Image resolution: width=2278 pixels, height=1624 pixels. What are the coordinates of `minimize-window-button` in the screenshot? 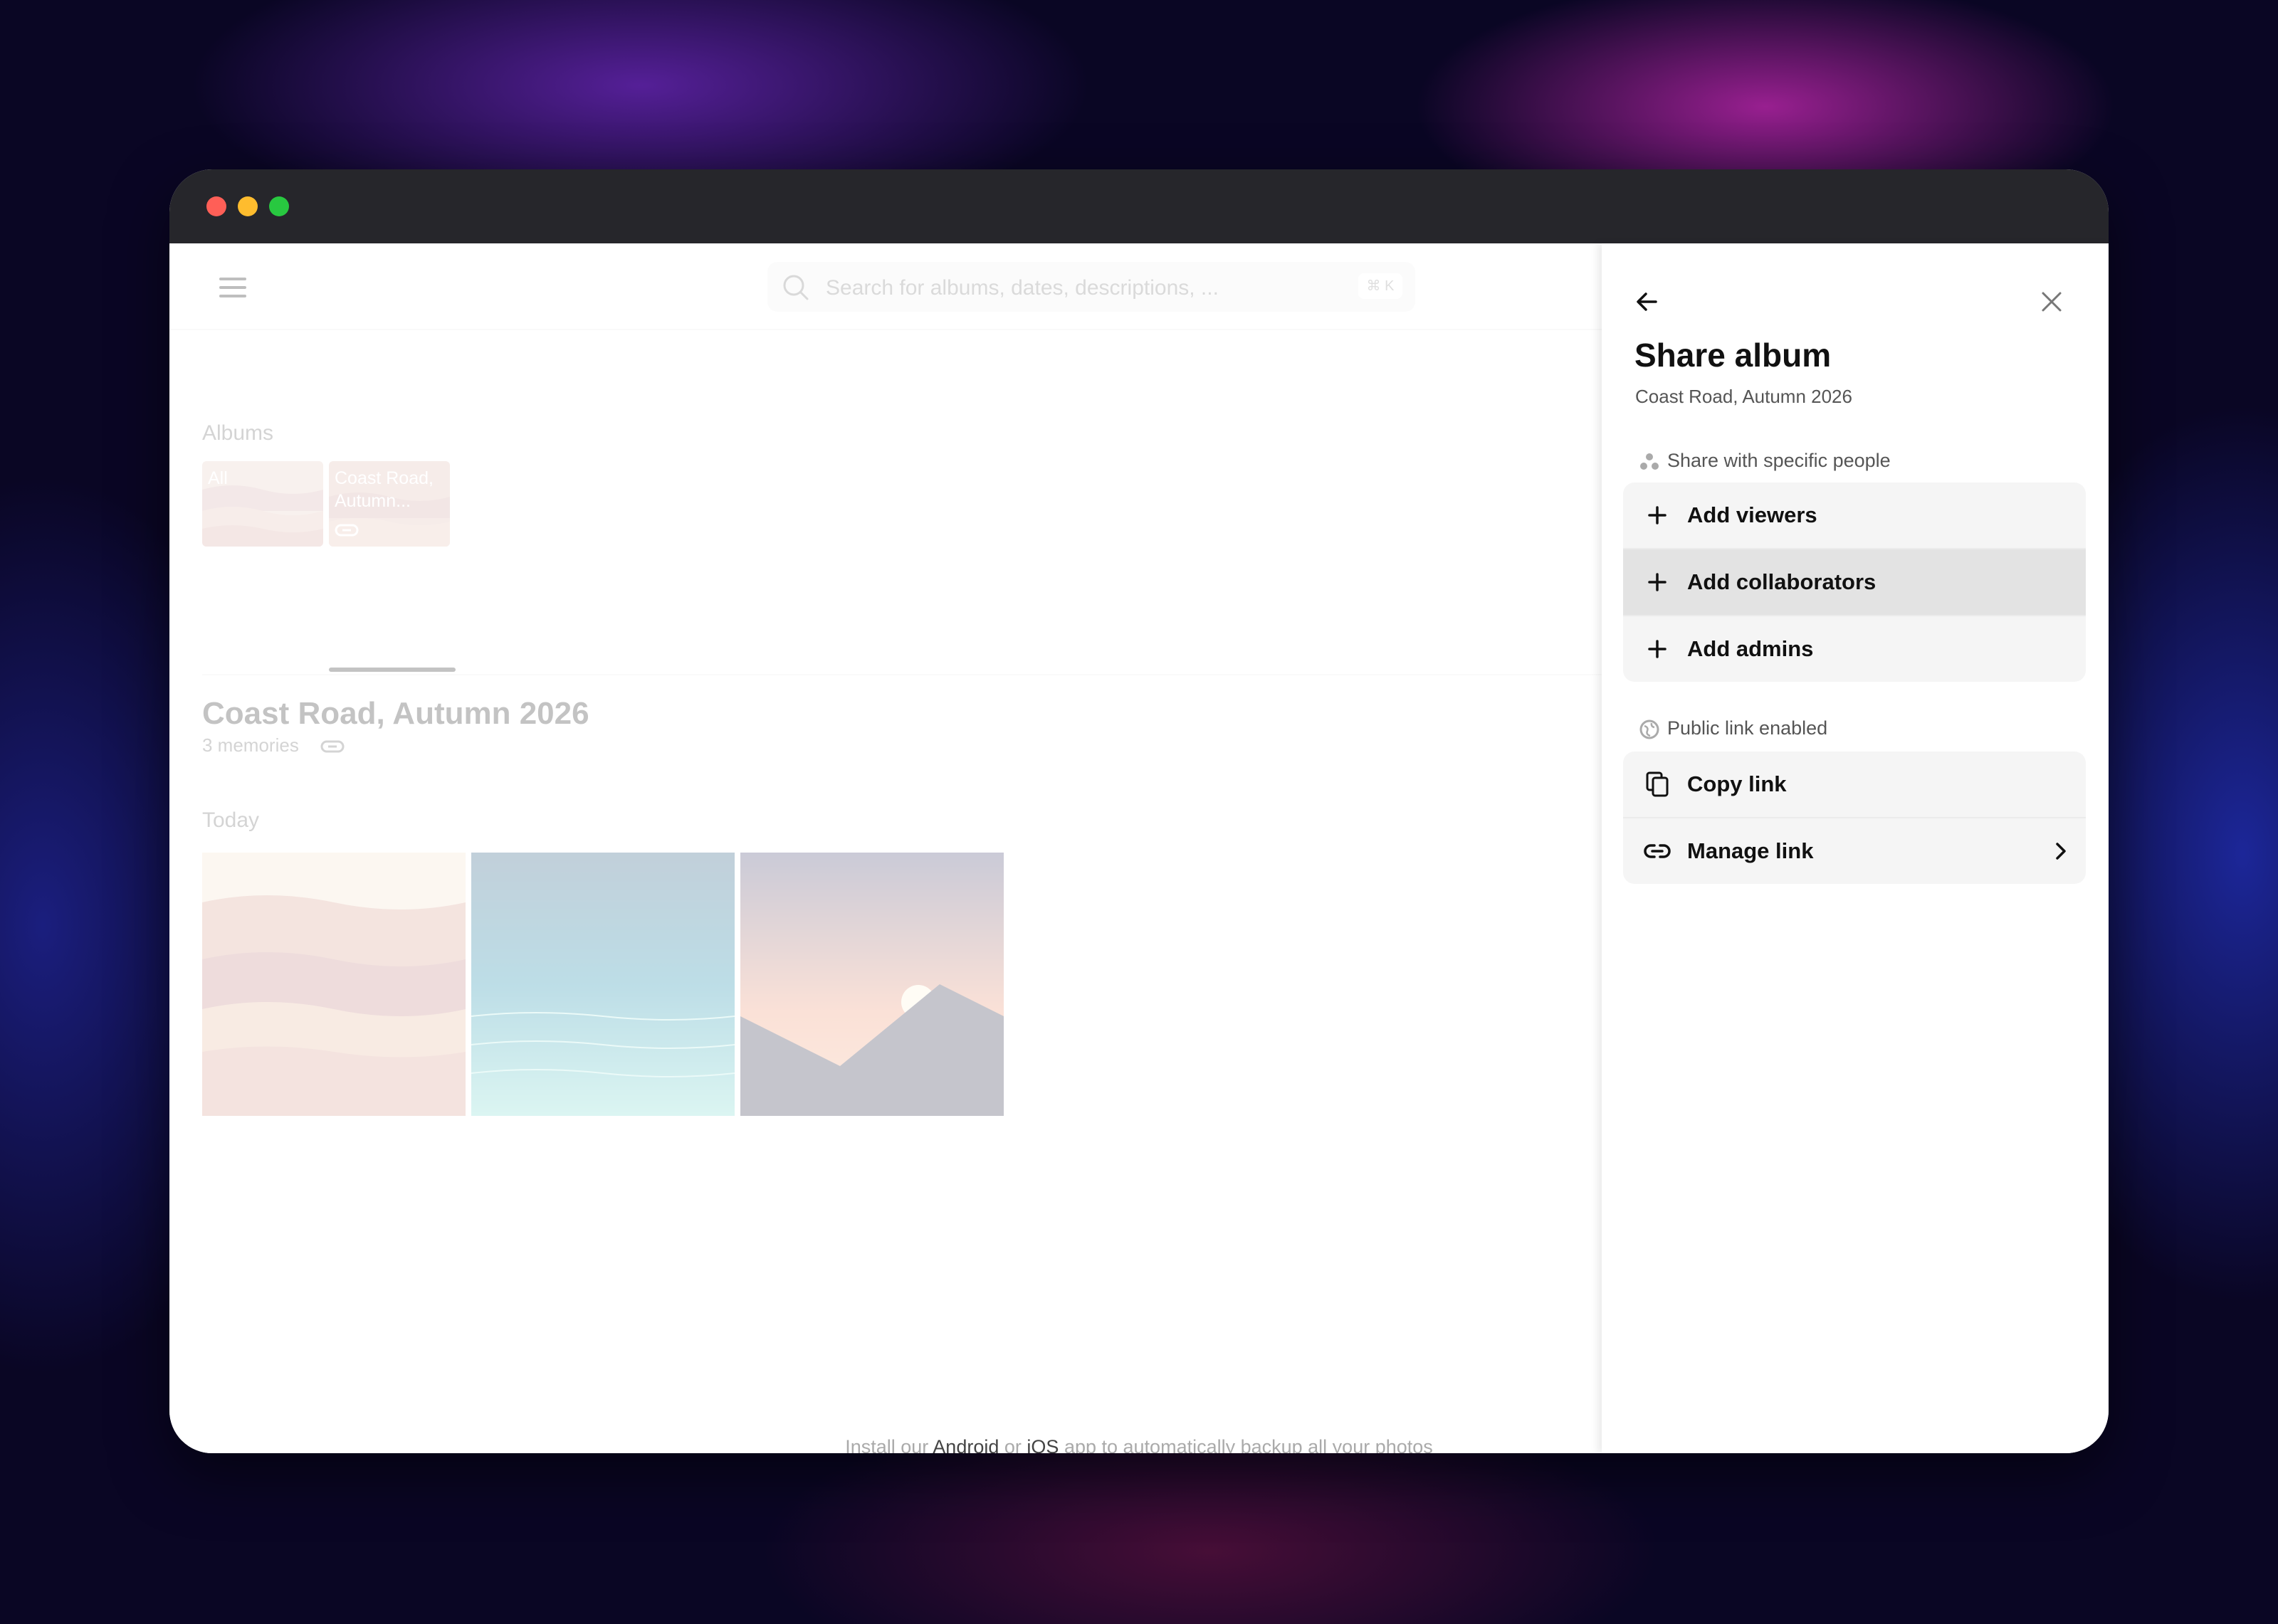 It's located at (248, 206).